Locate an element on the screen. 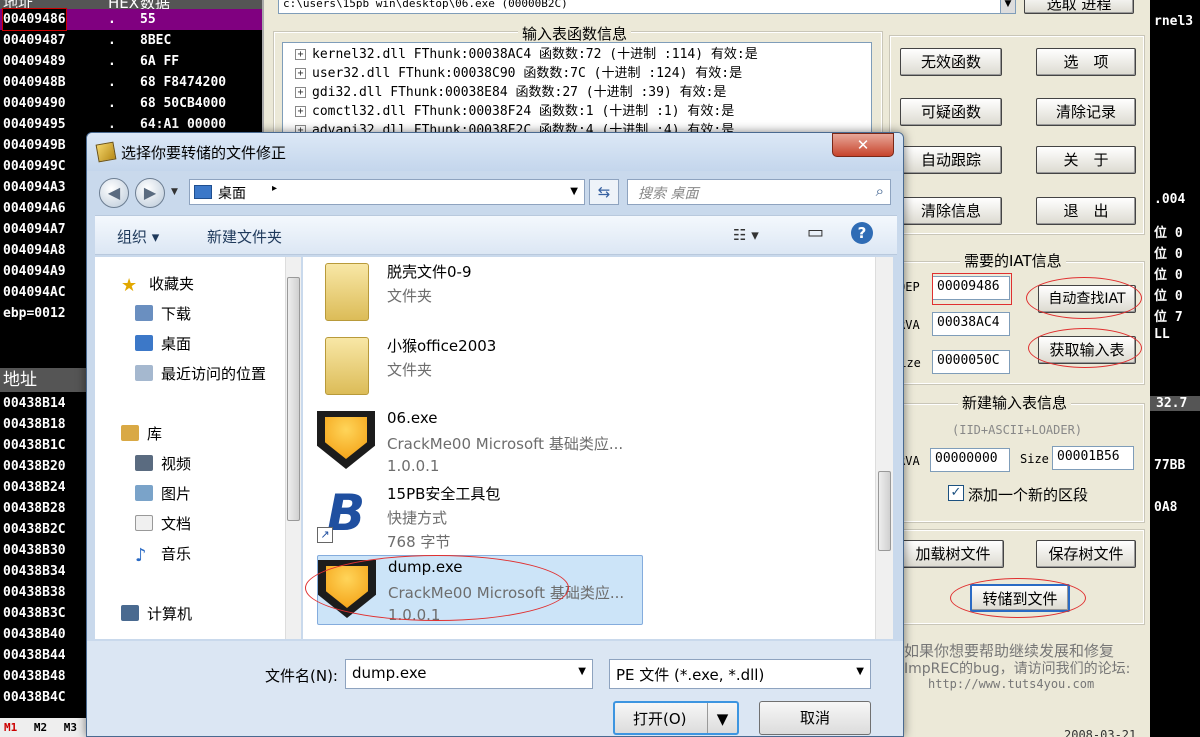 The height and width of the screenshot is (737, 1200). open-dropdown-icon: ▼ is located at coordinates (722, 718).